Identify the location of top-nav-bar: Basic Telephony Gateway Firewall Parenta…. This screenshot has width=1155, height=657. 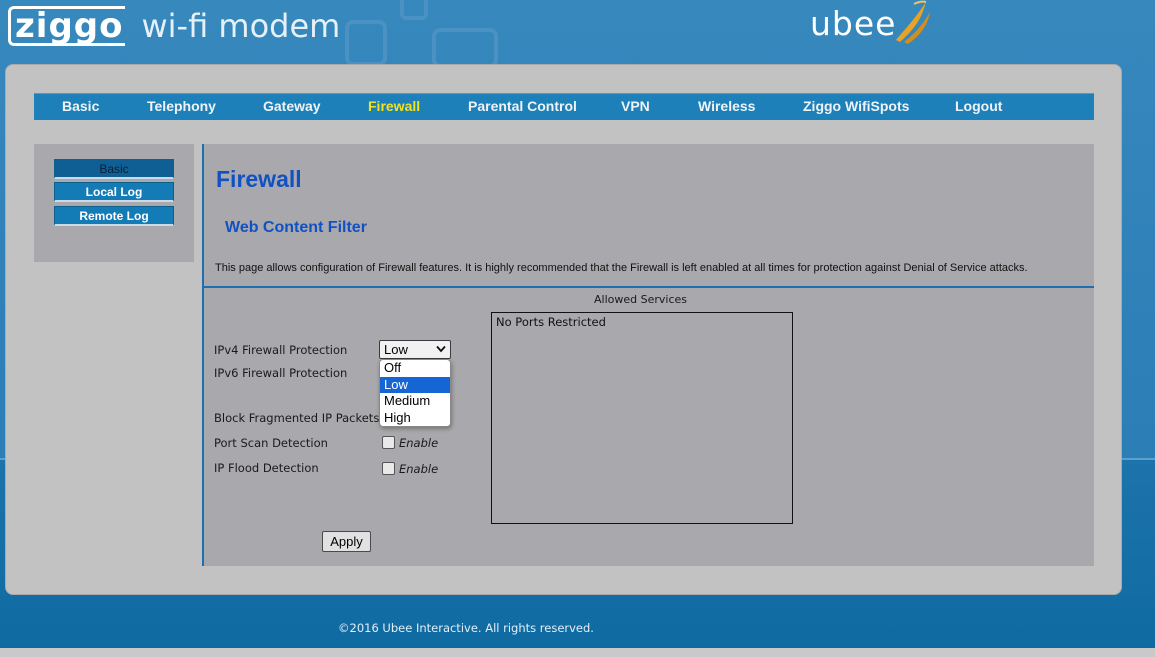
(564, 106).